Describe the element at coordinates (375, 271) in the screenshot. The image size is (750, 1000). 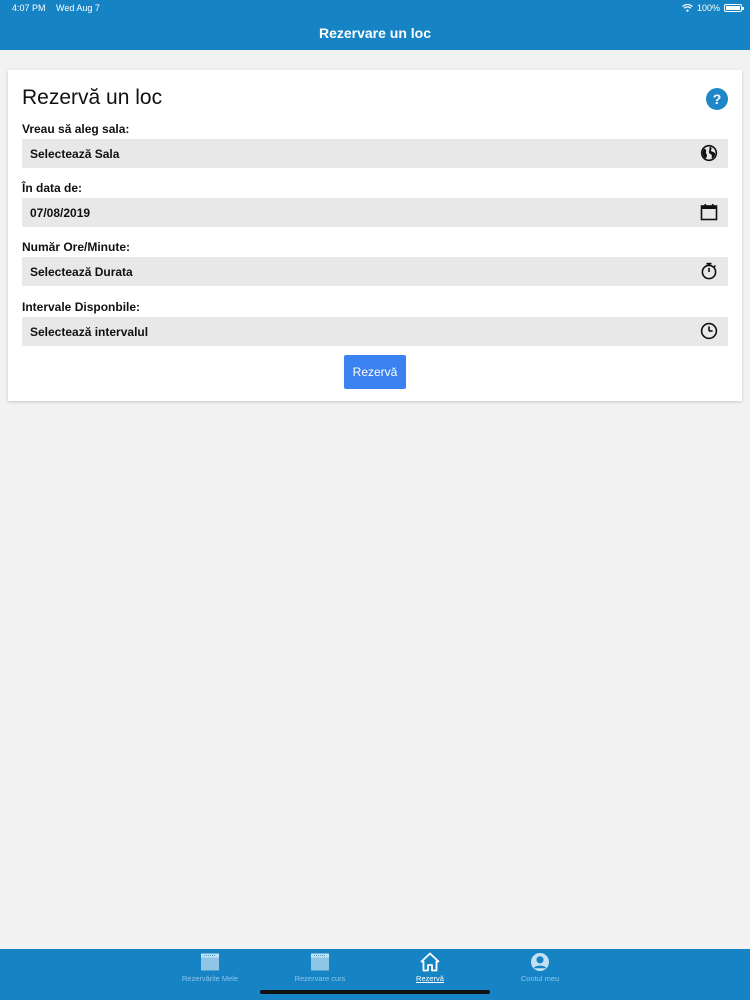
I see `duration-select: Selectează Durata` at that location.